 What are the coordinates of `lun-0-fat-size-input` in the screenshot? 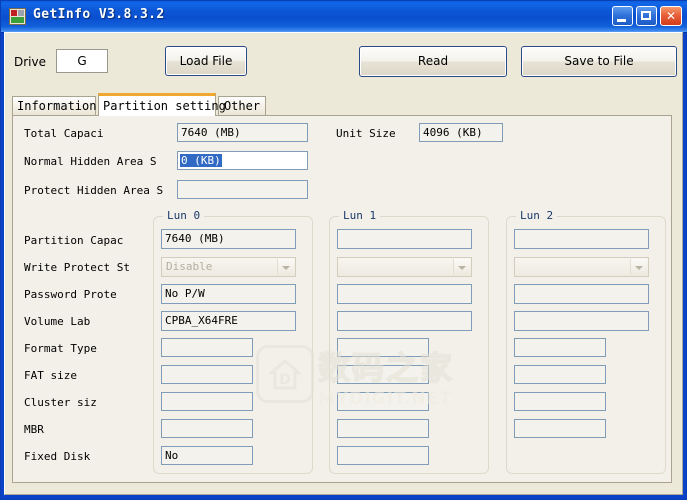 It's located at (207, 374).